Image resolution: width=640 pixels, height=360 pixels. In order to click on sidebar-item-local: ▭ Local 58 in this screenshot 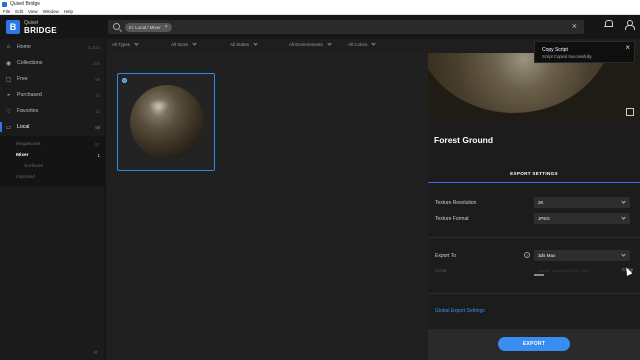, I will do `click(53, 127)`.